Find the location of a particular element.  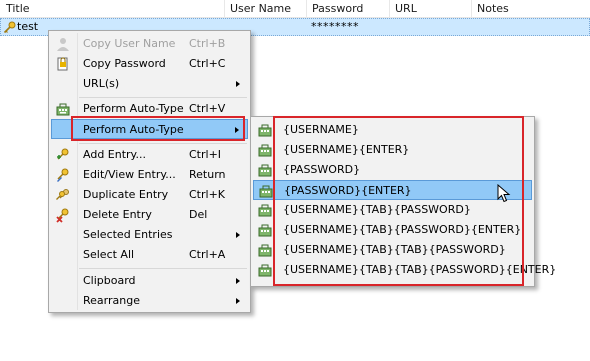

menu-item-edit-view-entry: Edit/View Entry... Return is located at coordinates (149, 175).